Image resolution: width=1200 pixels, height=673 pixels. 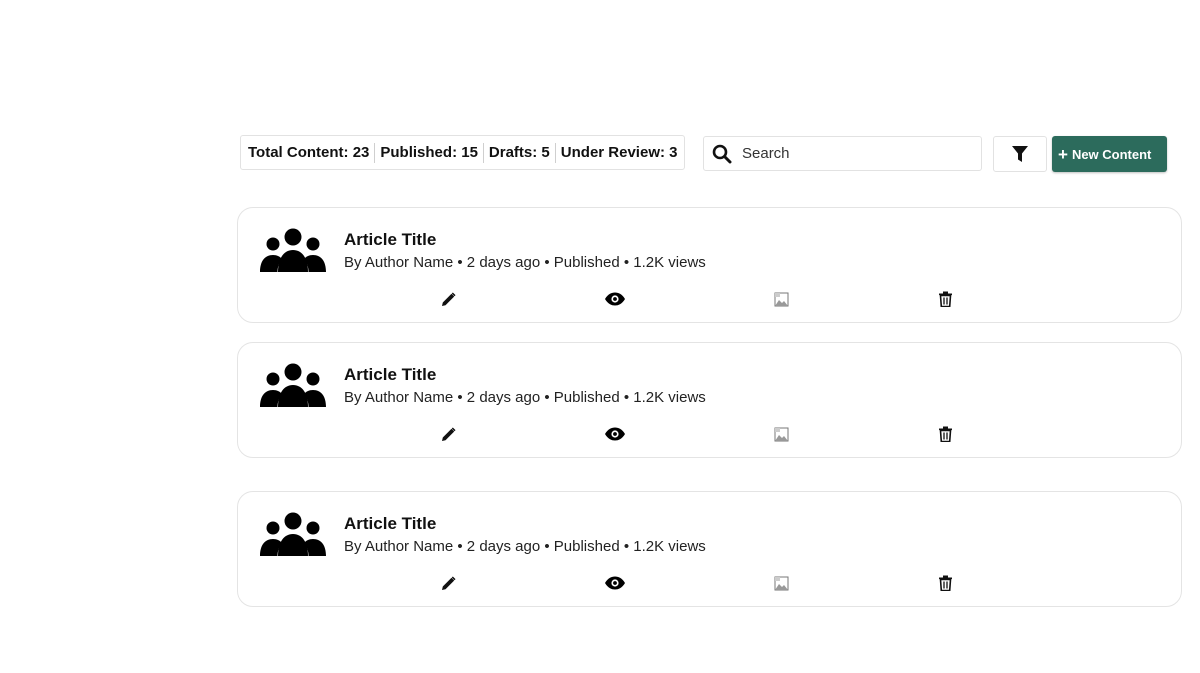 What do you see at coordinates (429, 152) in the screenshot?
I see `stat-published: Published: 15` at bounding box center [429, 152].